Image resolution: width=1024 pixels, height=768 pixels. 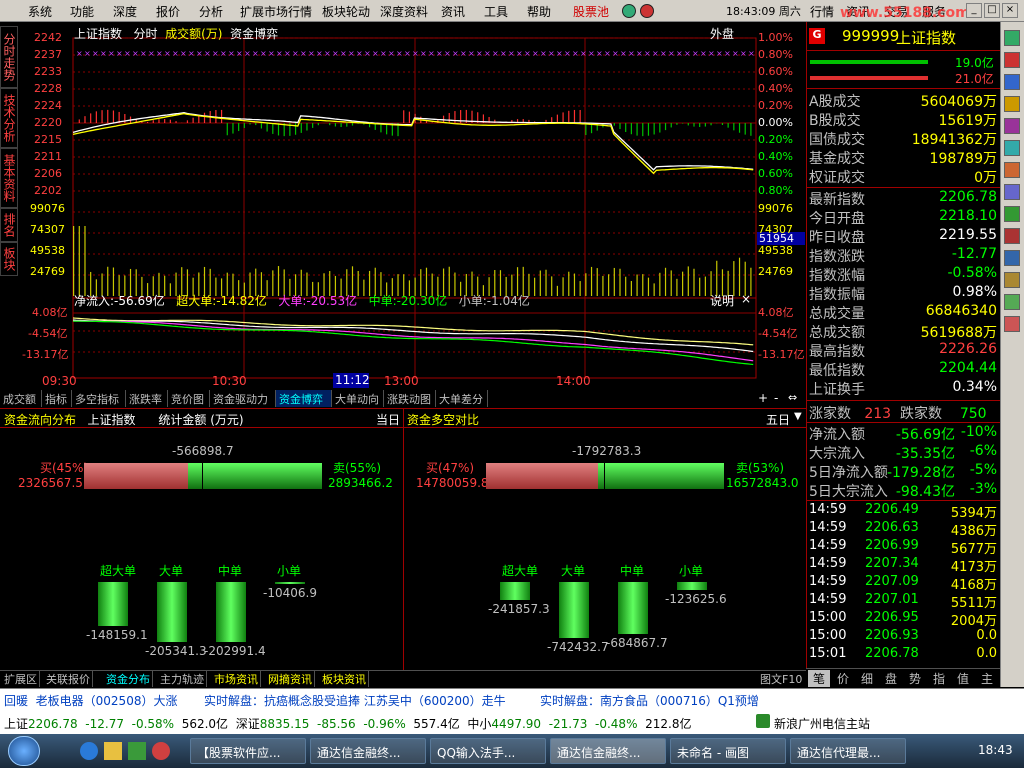 I want to click on ext-tab: 资金分布, so click(x=128, y=679).